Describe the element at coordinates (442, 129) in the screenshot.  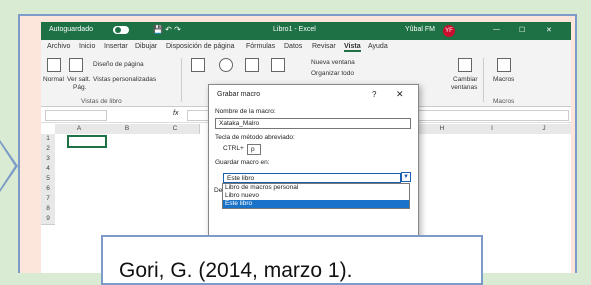
I see `column-header-h: H` at that location.